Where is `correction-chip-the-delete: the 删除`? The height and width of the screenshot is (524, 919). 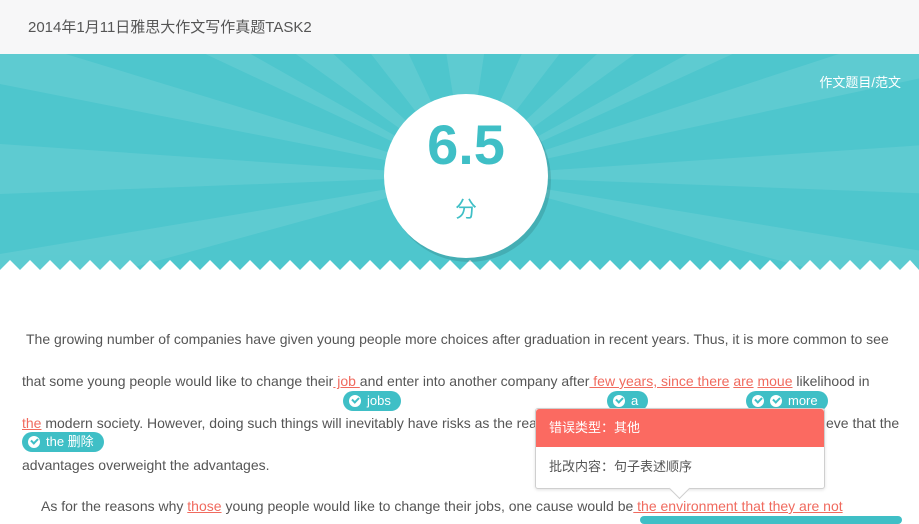 correction-chip-the-delete: the 删除 is located at coordinates (63, 442).